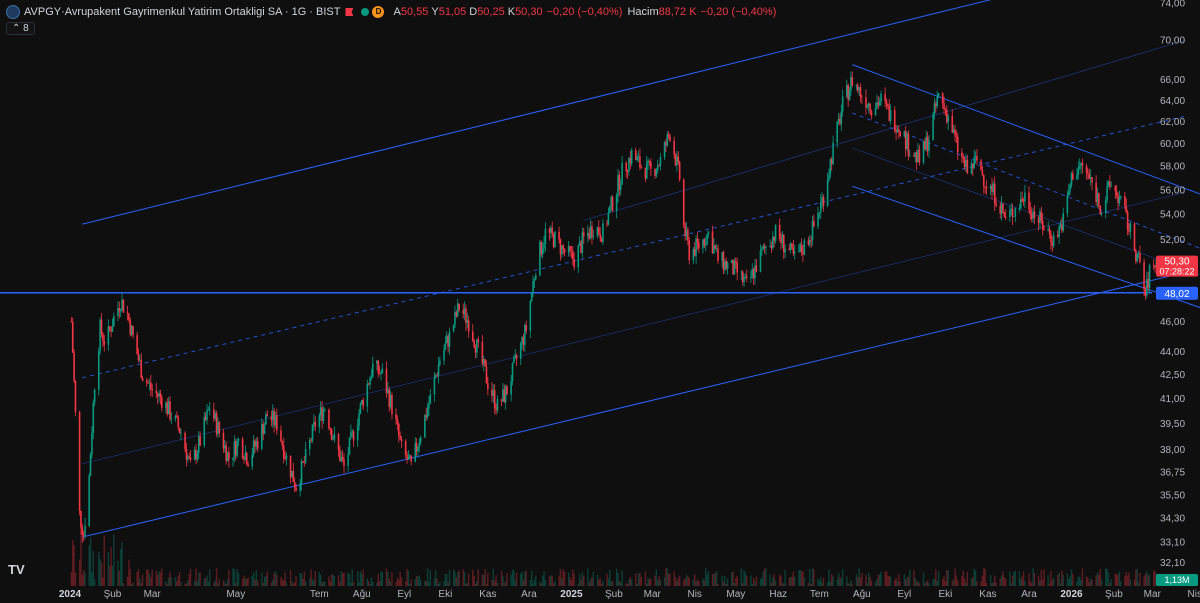 This screenshot has width=1200, height=603. Describe the element at coordinates (1172, 101) in the screenshot. I see `price-tick-label: 64,00` at that location.